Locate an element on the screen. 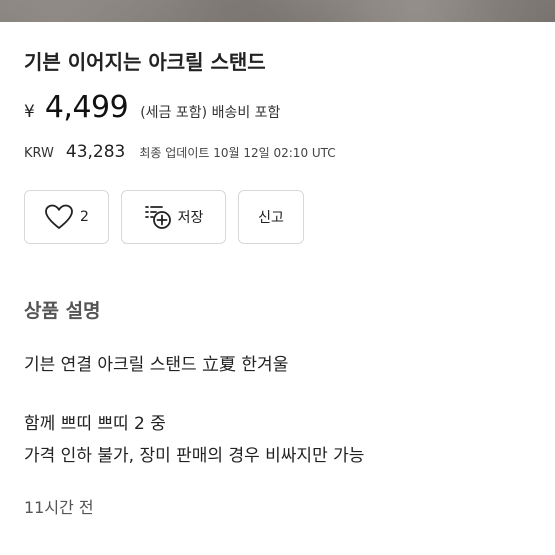  krw-value: 43,283 is located at coordinates (95, 152).